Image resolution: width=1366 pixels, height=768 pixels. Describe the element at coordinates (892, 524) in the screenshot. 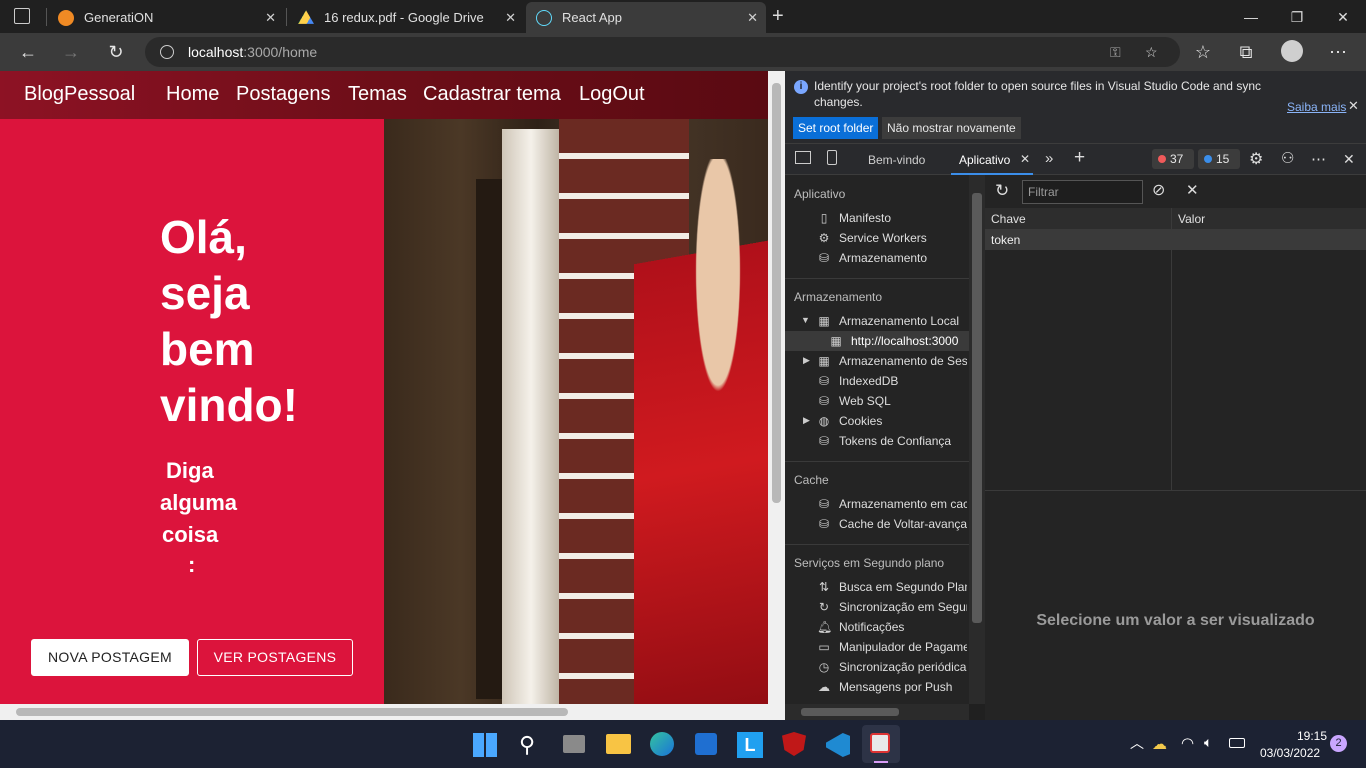

I see `sidebar-item-bfcache: ⛁ Cache de Voltar-avançar` at that location.